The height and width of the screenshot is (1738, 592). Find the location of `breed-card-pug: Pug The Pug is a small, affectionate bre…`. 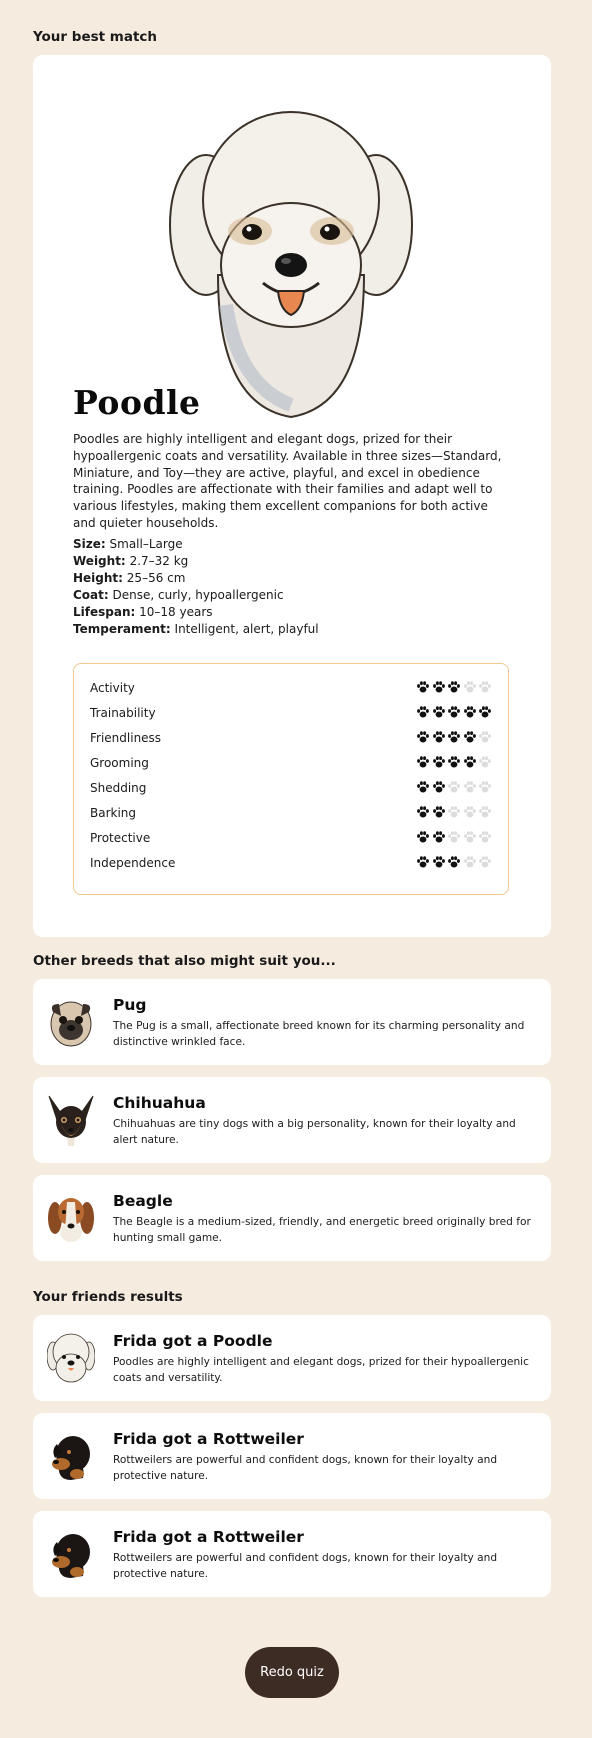

breed-card-pug: Pug The Pug is a small, affectionate bre… is located at coordinates (292, 1022).